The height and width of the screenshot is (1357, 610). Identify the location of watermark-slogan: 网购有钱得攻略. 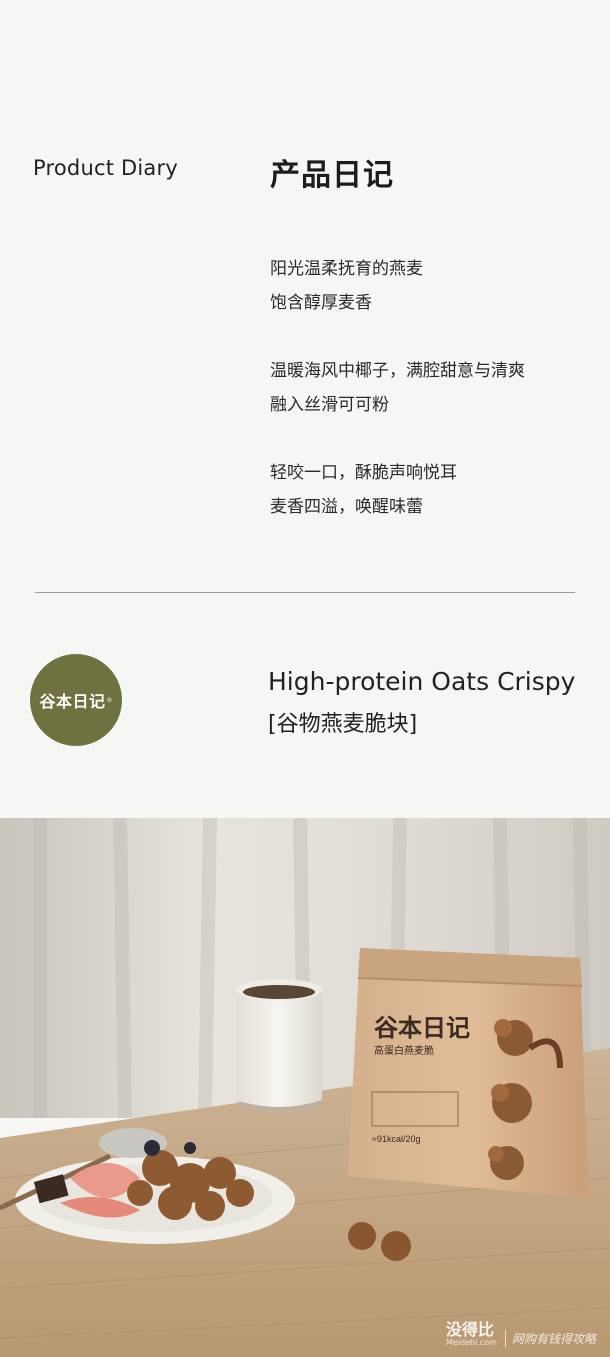
(550, 1338).